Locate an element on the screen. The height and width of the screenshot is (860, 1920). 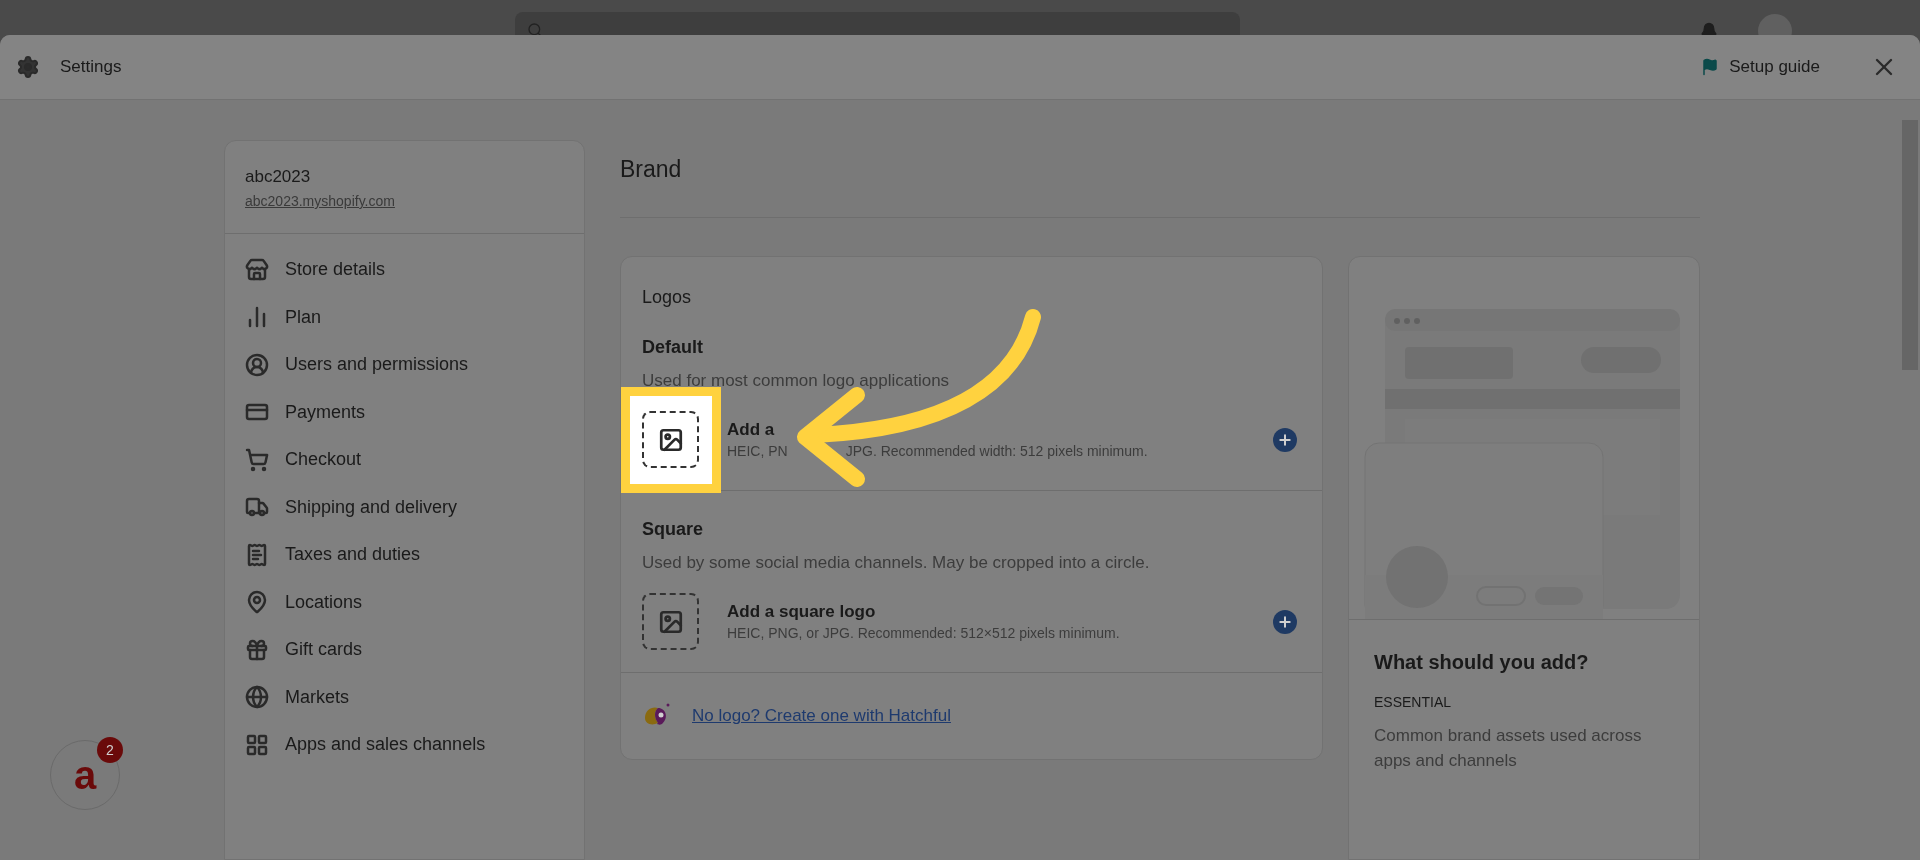
sidebar-item: Checkout is located at coordinates (404, 460).